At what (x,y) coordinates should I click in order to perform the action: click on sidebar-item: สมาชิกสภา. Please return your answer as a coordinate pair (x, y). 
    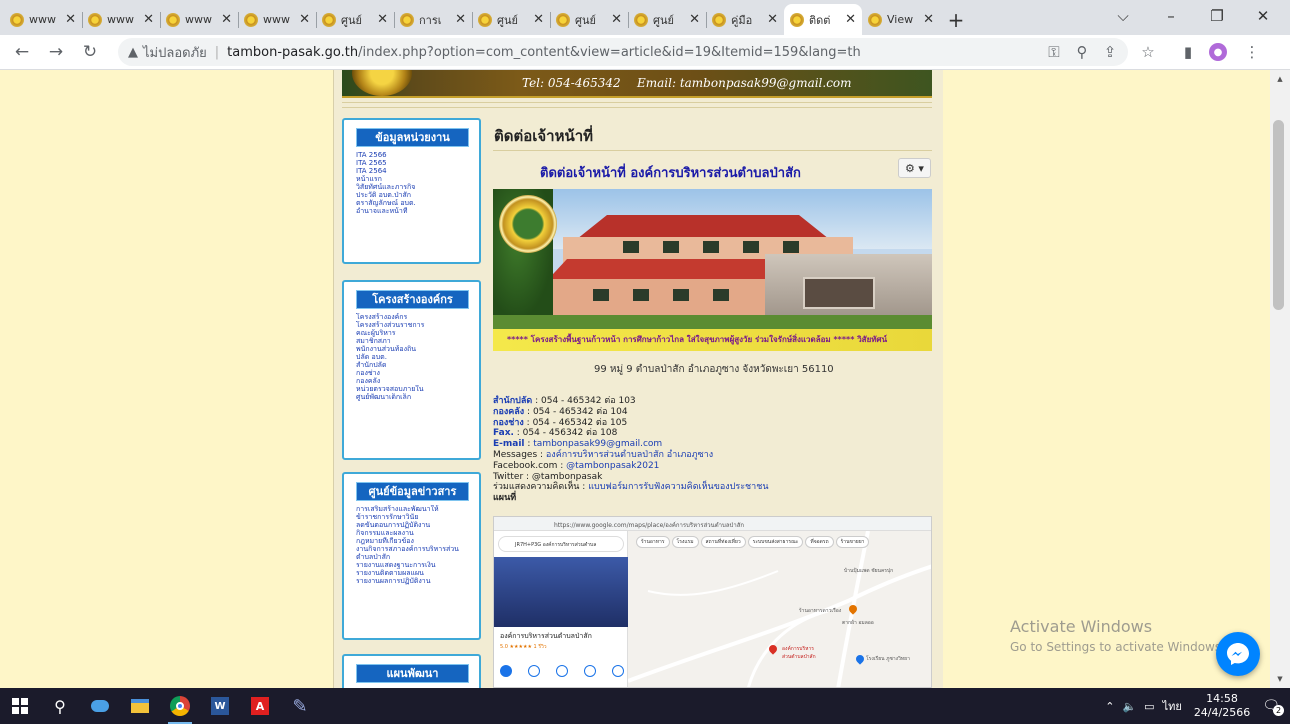
    Looking at the image, I should click on (415, 341).